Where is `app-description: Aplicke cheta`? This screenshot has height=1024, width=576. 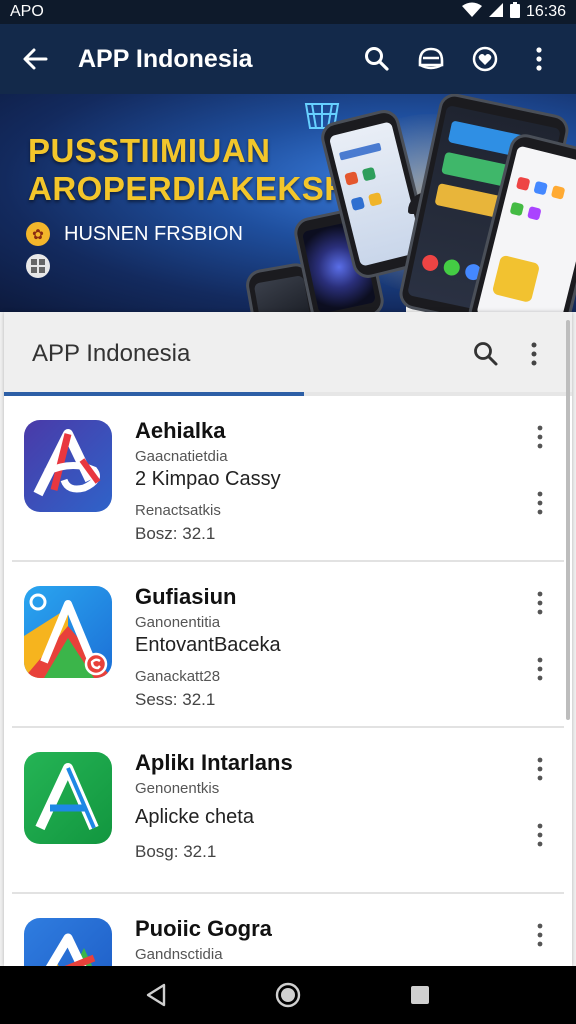 app-description: Aplicke cheta is located at coordinates (194, 817).